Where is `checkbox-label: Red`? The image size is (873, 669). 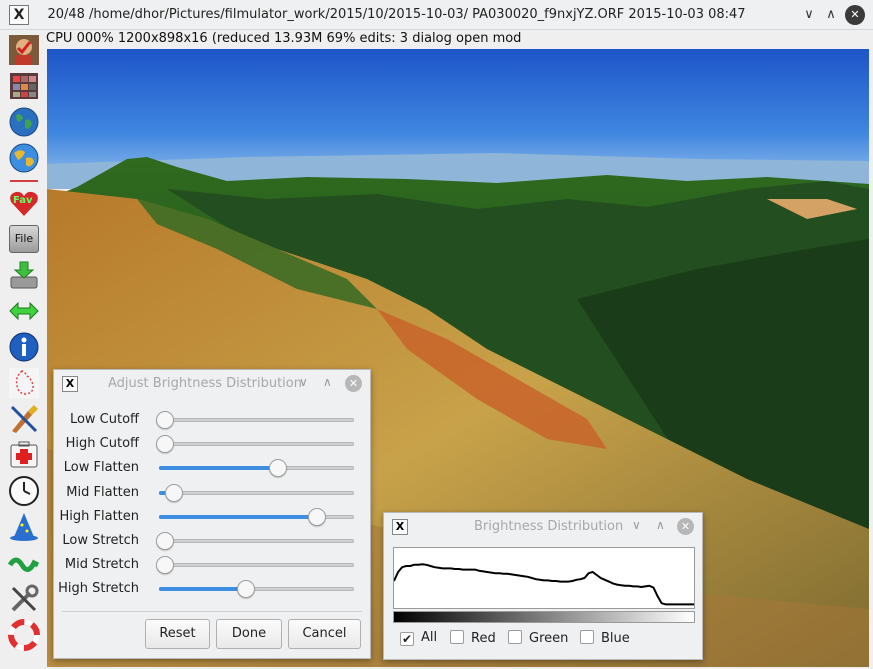
checkbox-label: Red is located at coordinates (483, 638).